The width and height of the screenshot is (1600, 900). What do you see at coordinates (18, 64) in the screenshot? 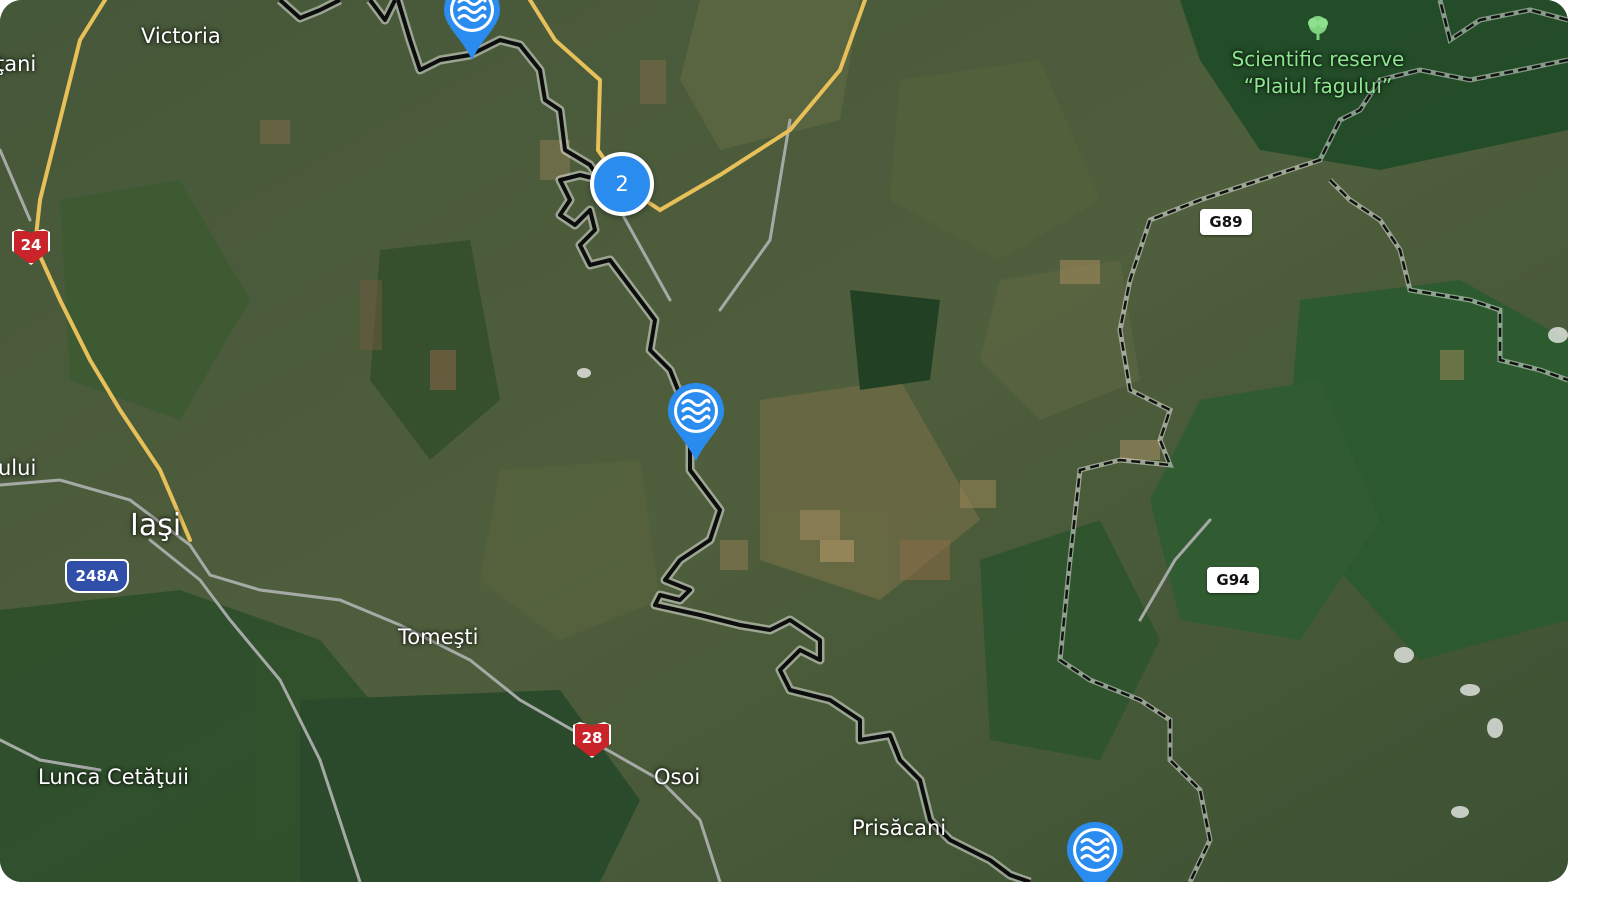
I see `place-label-tani: ţani` at bounding box center [18, 64].